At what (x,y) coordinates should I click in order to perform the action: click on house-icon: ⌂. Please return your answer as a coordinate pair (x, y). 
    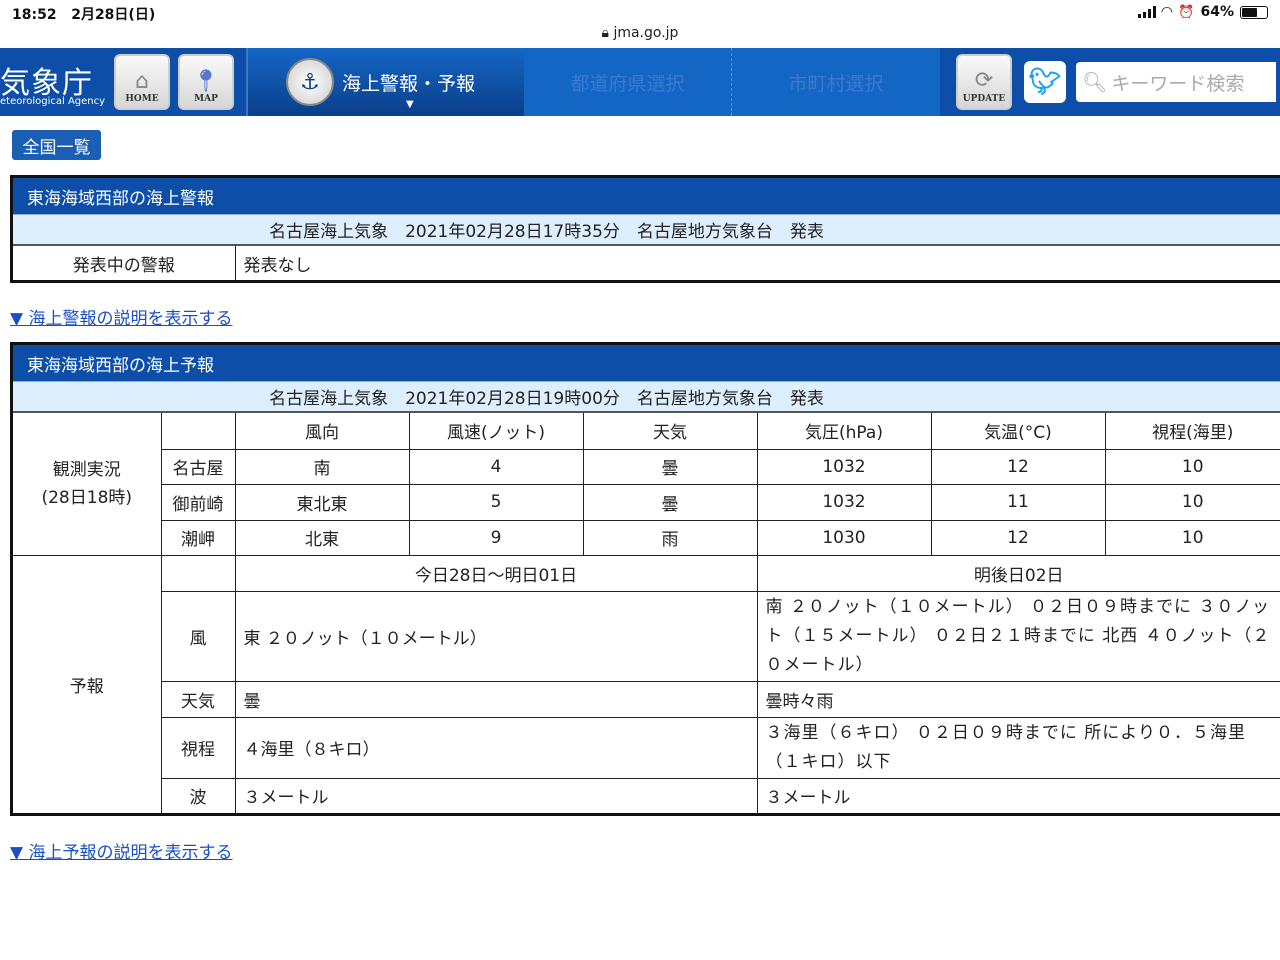
    Looking at the image, I should click on (142, 81).